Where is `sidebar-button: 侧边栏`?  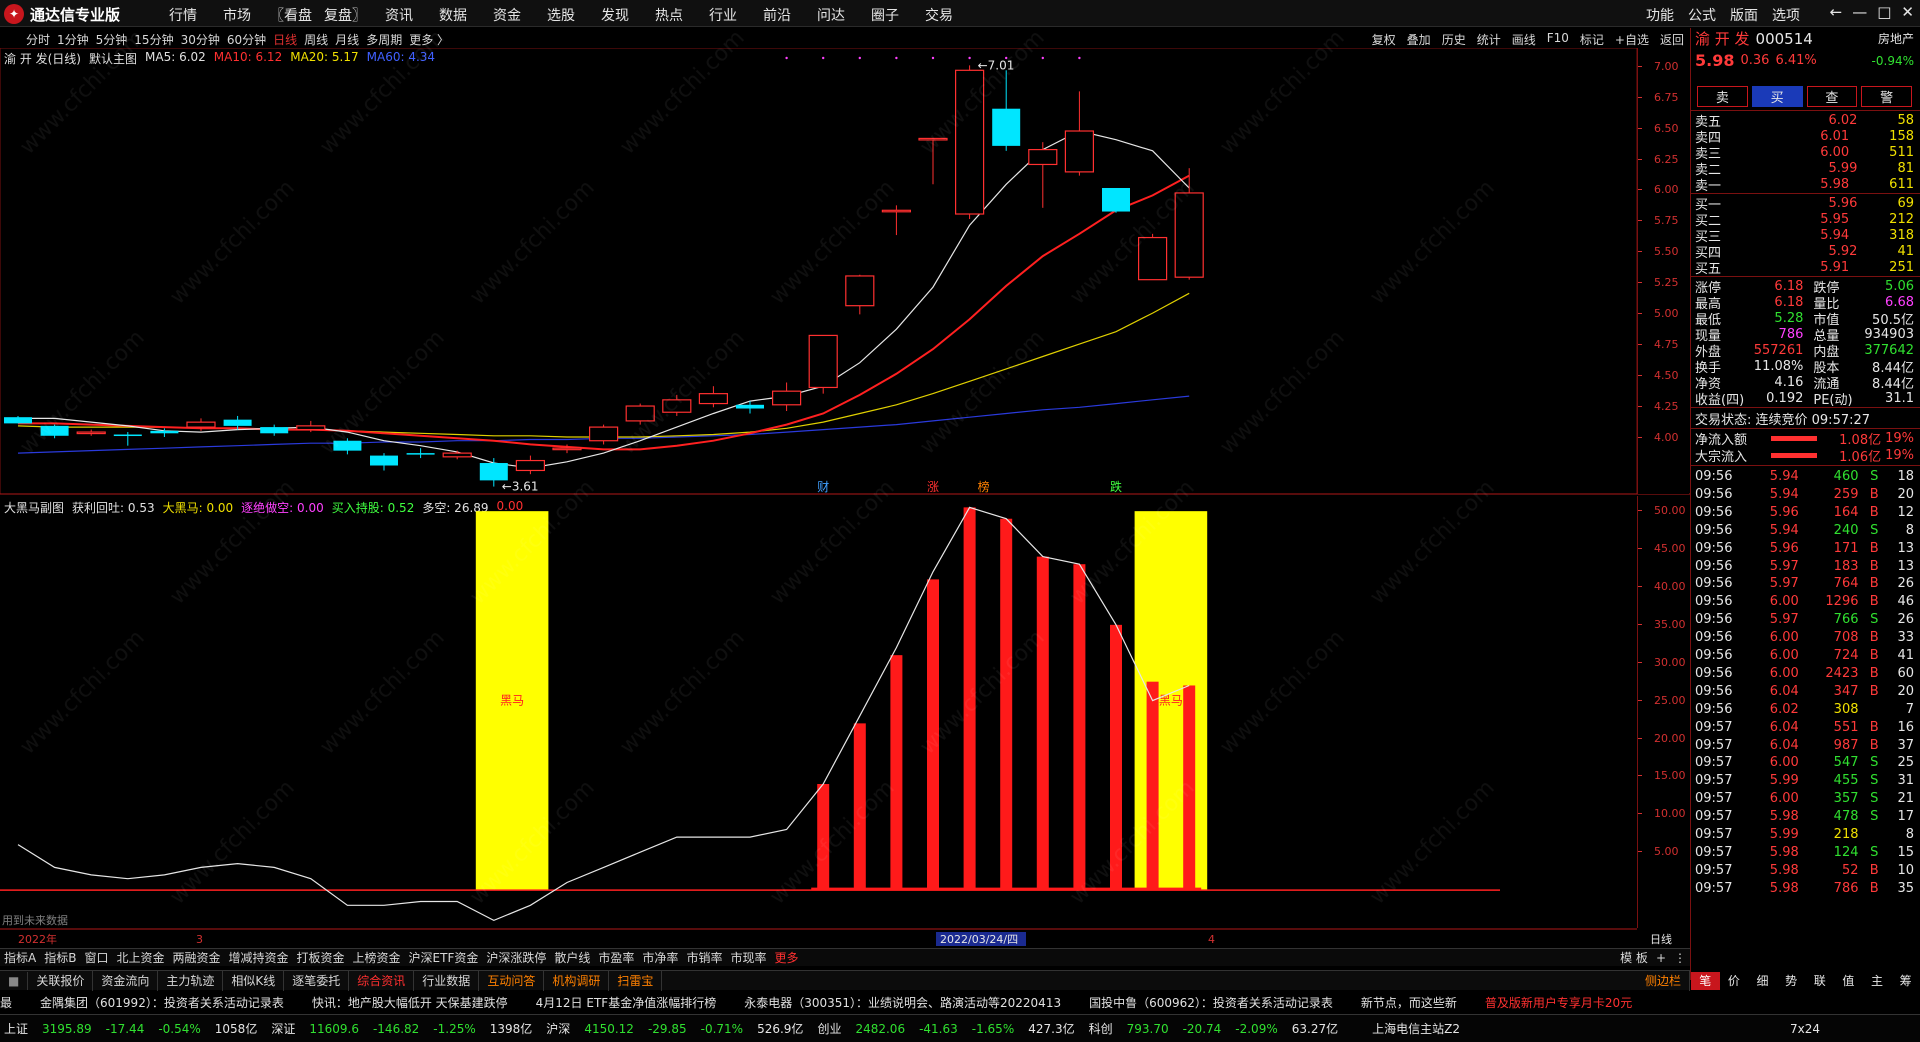 sidebar-button: 侧边栏 is located at coordinates (1663, 980).